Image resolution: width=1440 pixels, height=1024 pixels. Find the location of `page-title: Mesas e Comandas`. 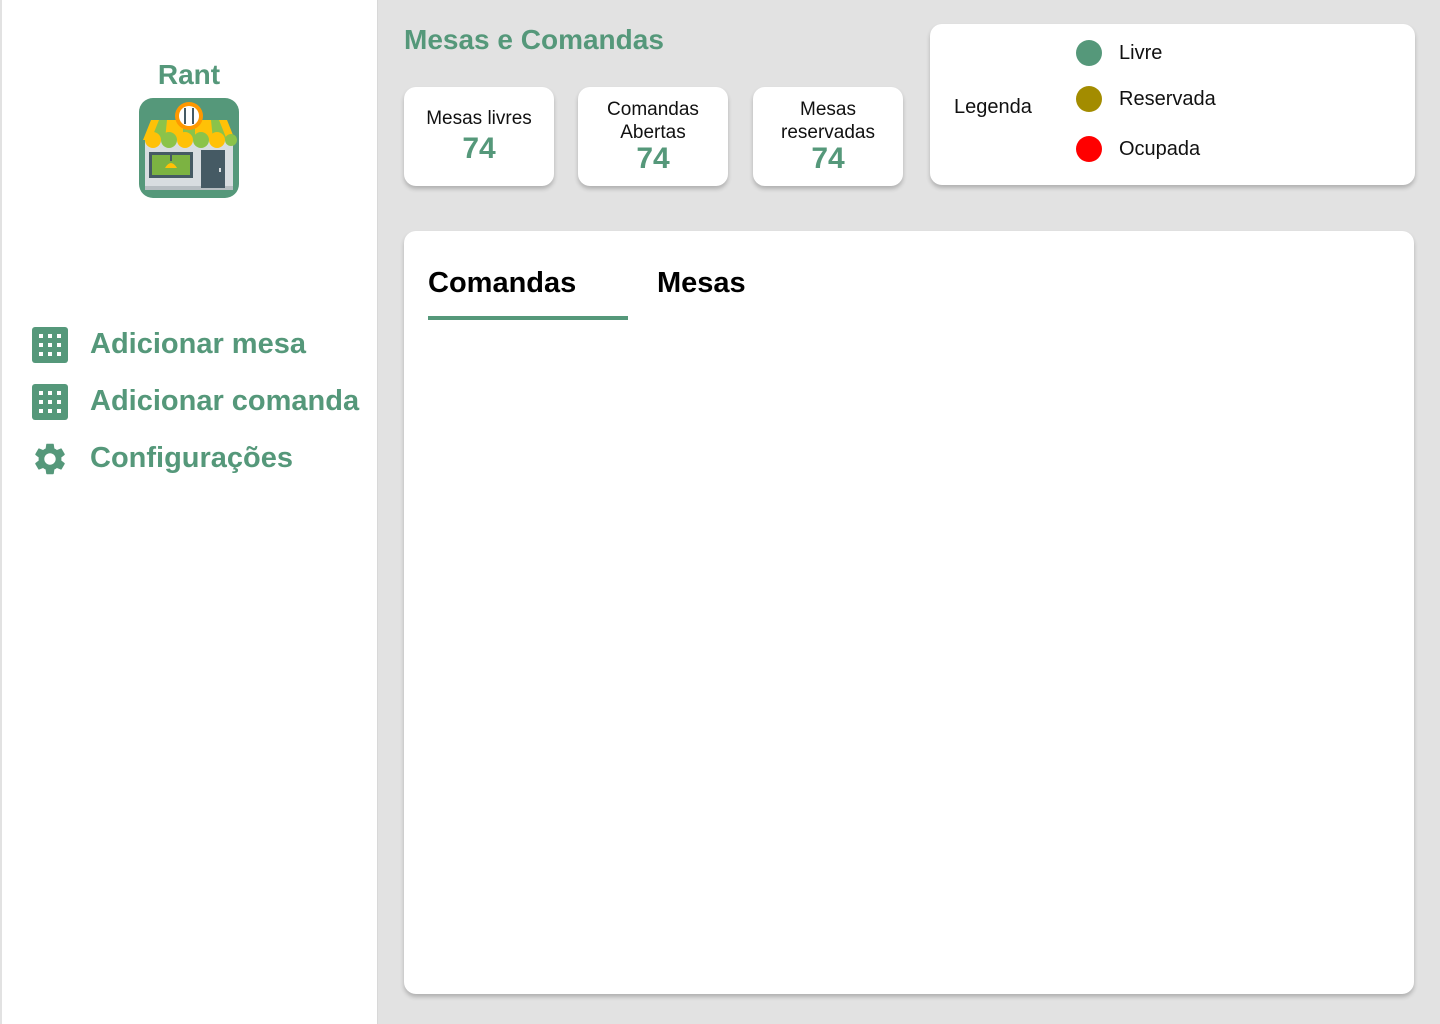

page-title: Mesas e Comandas is located at coordinates (534, 39).